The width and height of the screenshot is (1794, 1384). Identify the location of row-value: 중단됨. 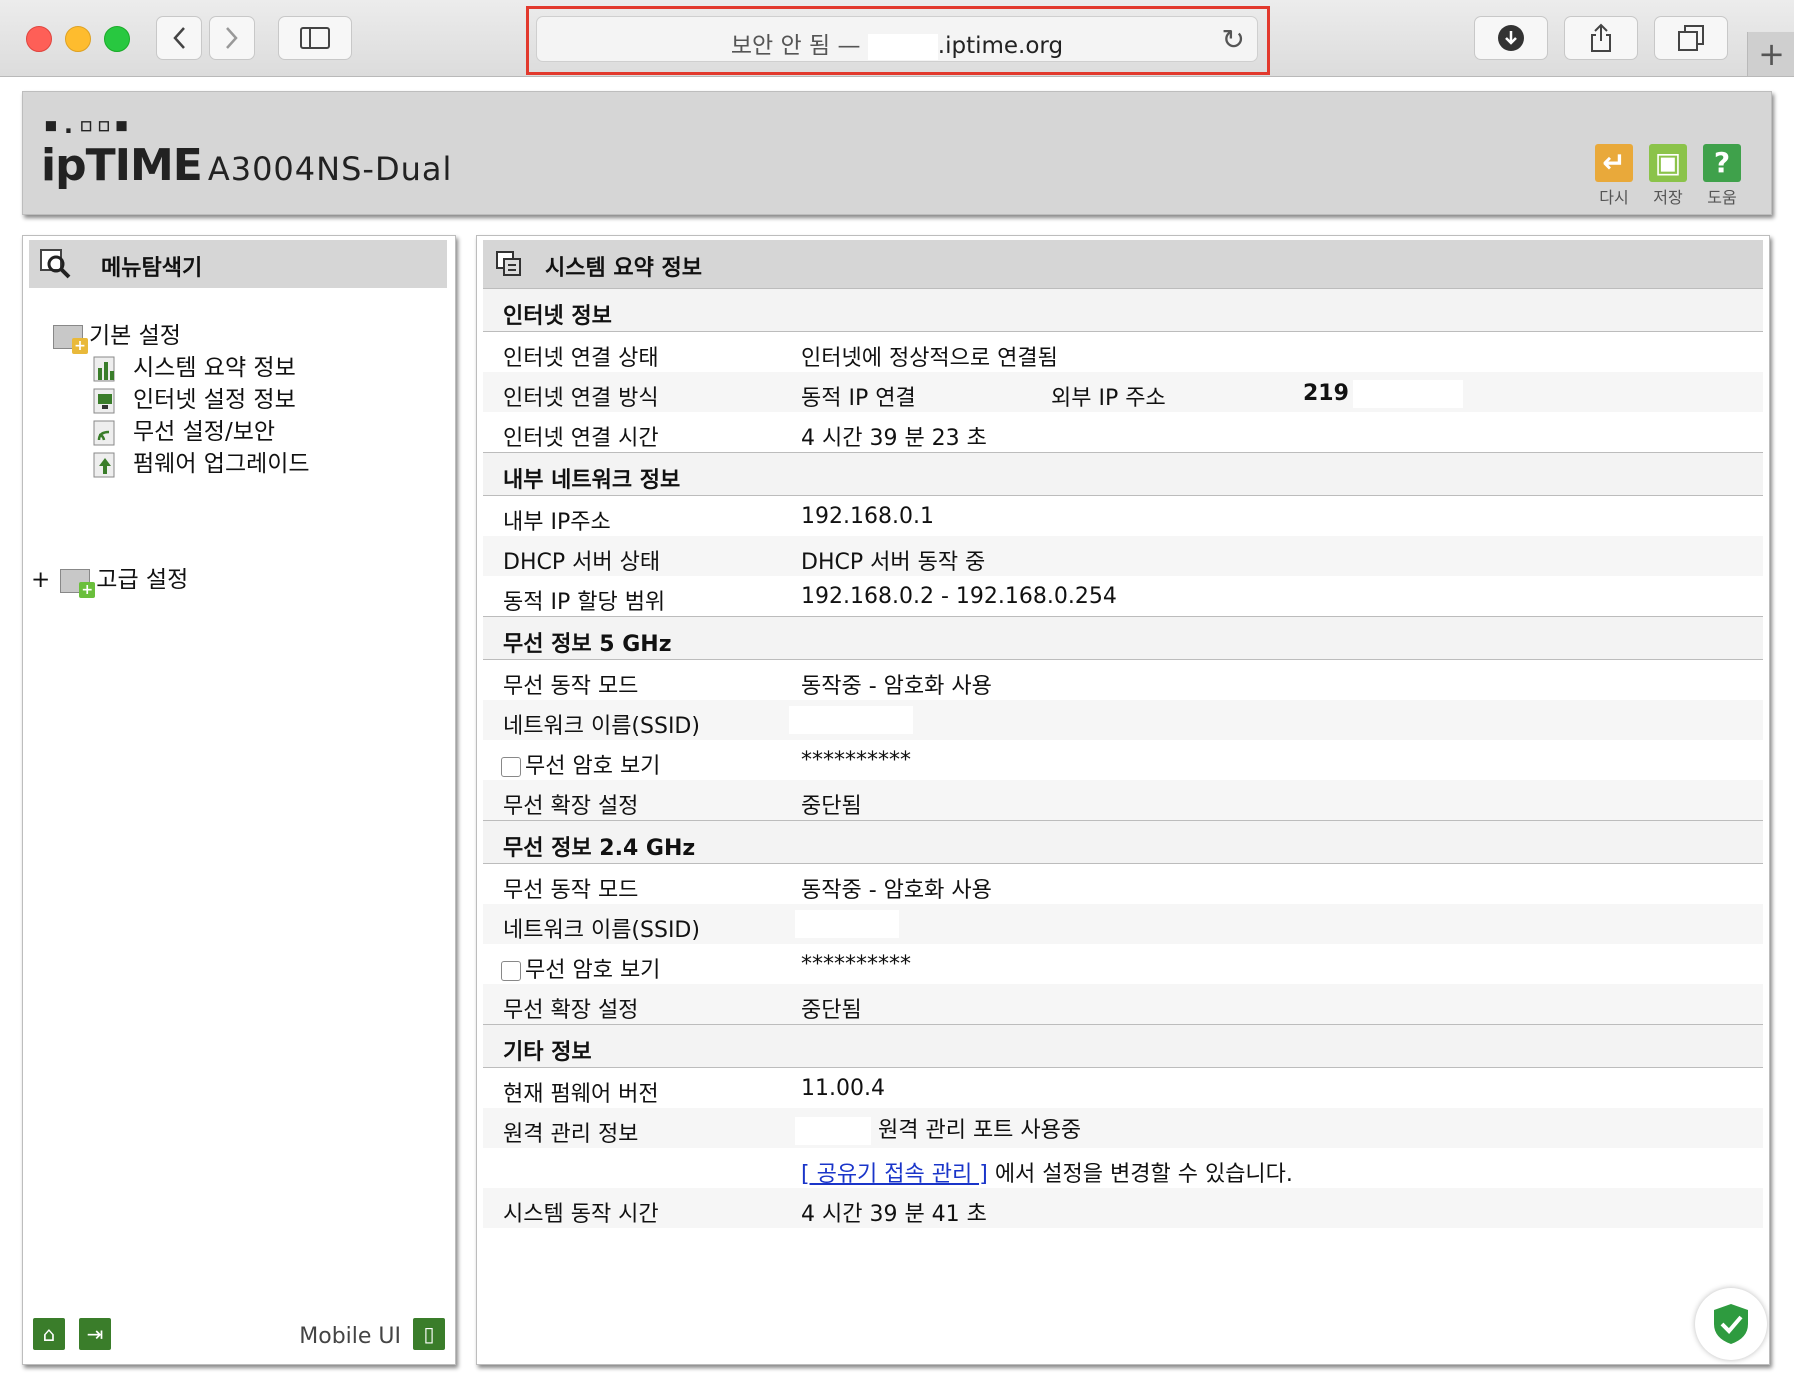
(831, 806).